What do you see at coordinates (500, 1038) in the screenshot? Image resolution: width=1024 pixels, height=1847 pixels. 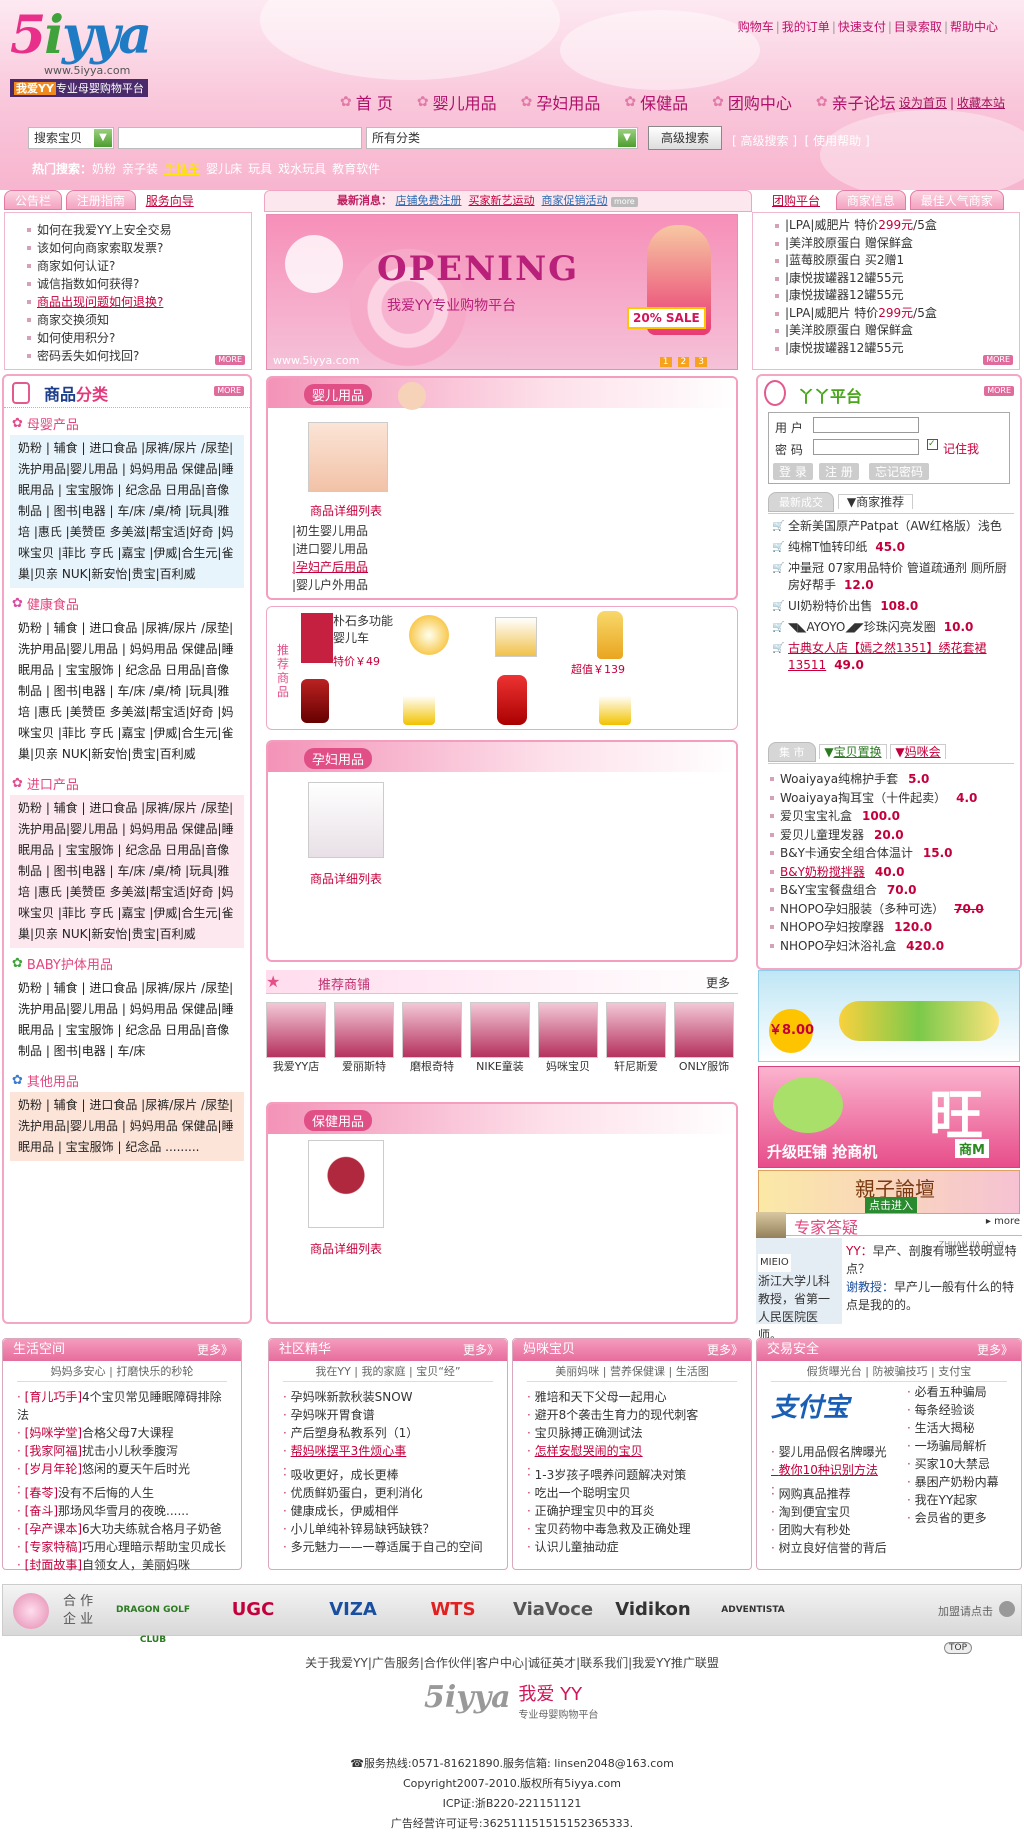 I see `shop-item: NIKE童装` at bounding box center [500, 1038].